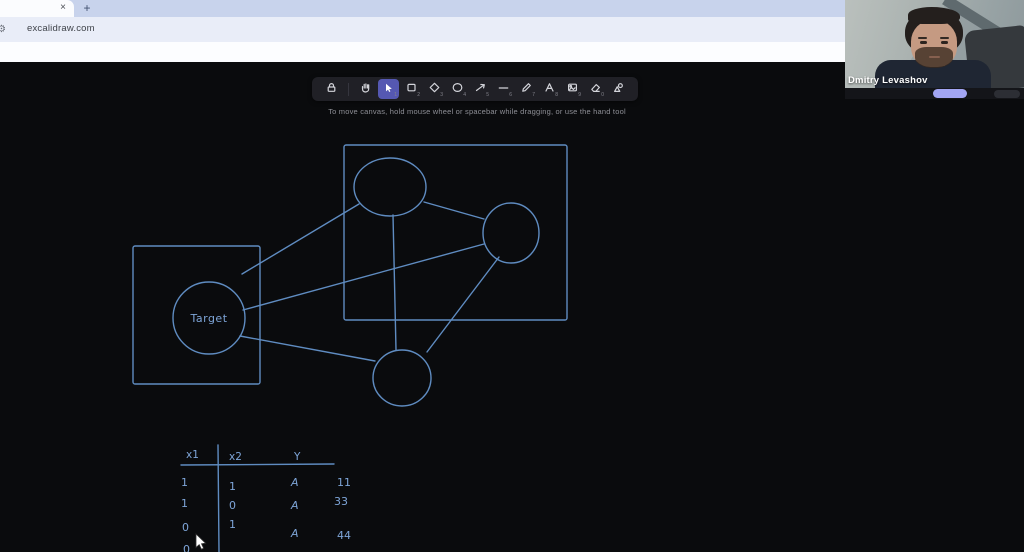  I want to click on table-header-x1: x1, so click(192, 455).